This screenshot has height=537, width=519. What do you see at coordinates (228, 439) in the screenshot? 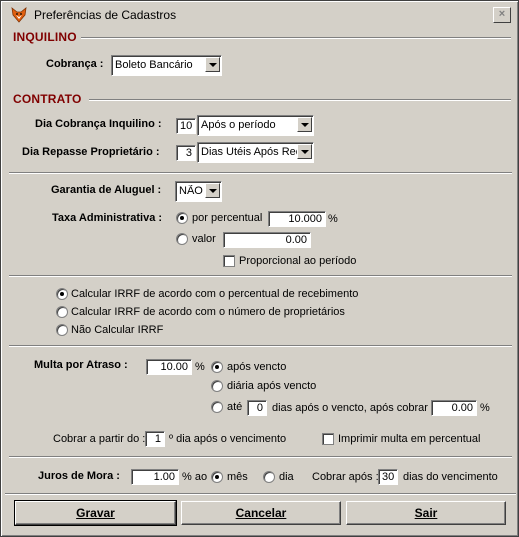
I see `cobrar-partir-suffix: º dia após o vencimento` at bounding box center [228, 439].